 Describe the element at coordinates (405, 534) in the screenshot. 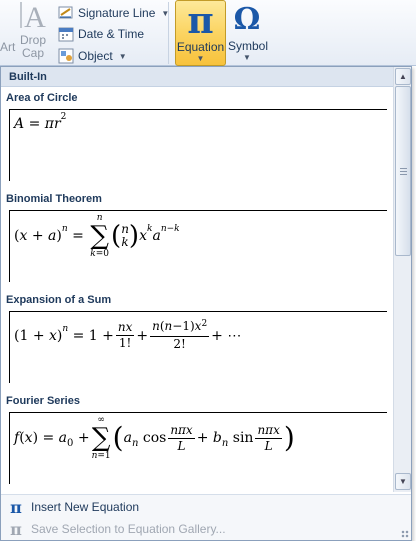

I see `resize-grip` at that location.